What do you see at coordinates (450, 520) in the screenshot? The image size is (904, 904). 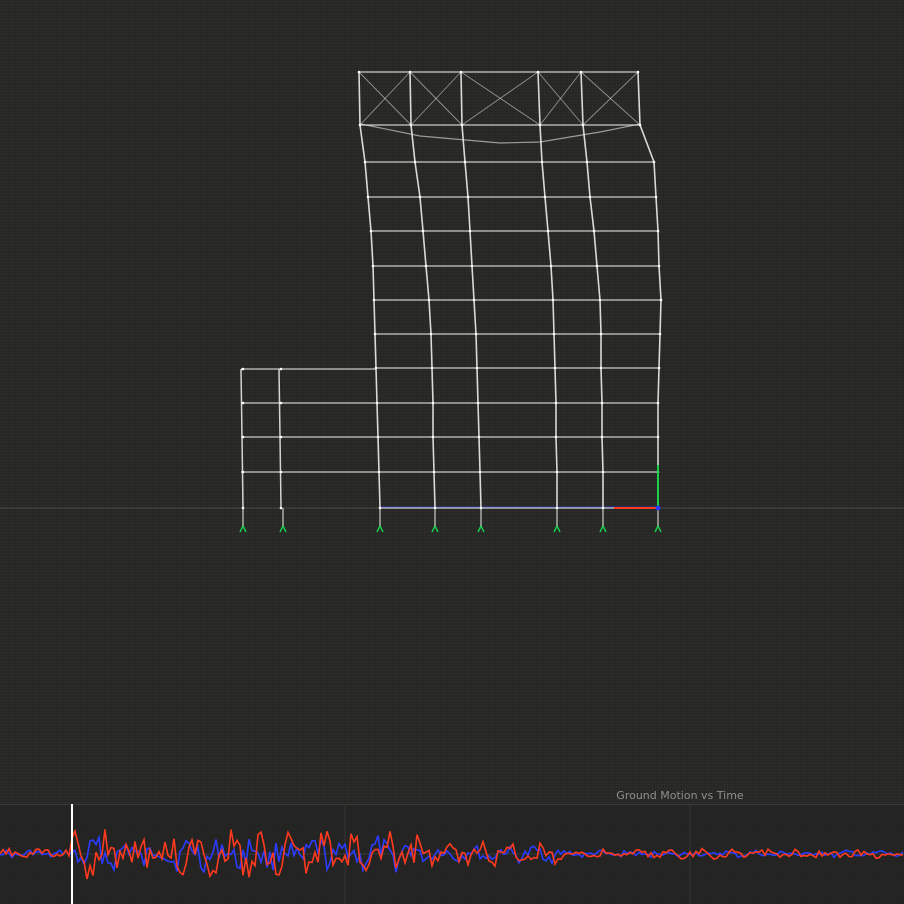 I see `support-markers` at bounding box center [450, 520].